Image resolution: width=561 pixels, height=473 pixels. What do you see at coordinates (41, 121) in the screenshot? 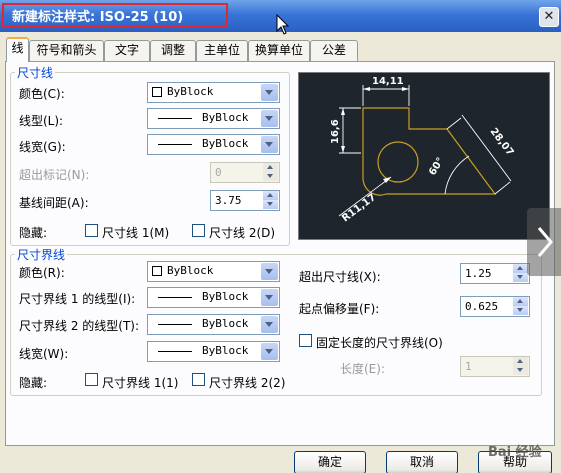
I see `dimline-linetype-label: 线型(L):` at bounding box center [41, 121].